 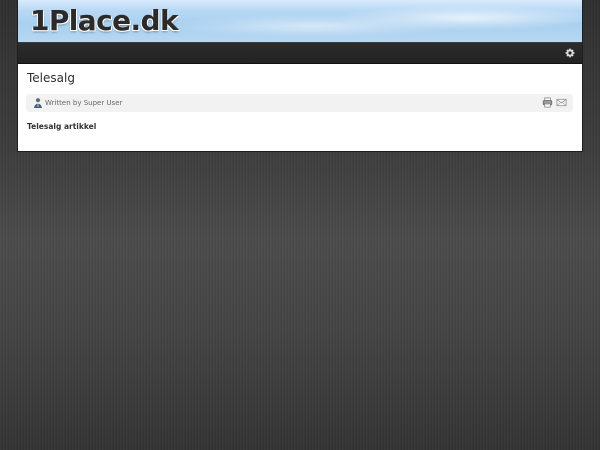 What do you see at coordinates (104, 21) in the screenshot?
I see `site-logo: 1Place.dk` at bounding box center [104, 21].